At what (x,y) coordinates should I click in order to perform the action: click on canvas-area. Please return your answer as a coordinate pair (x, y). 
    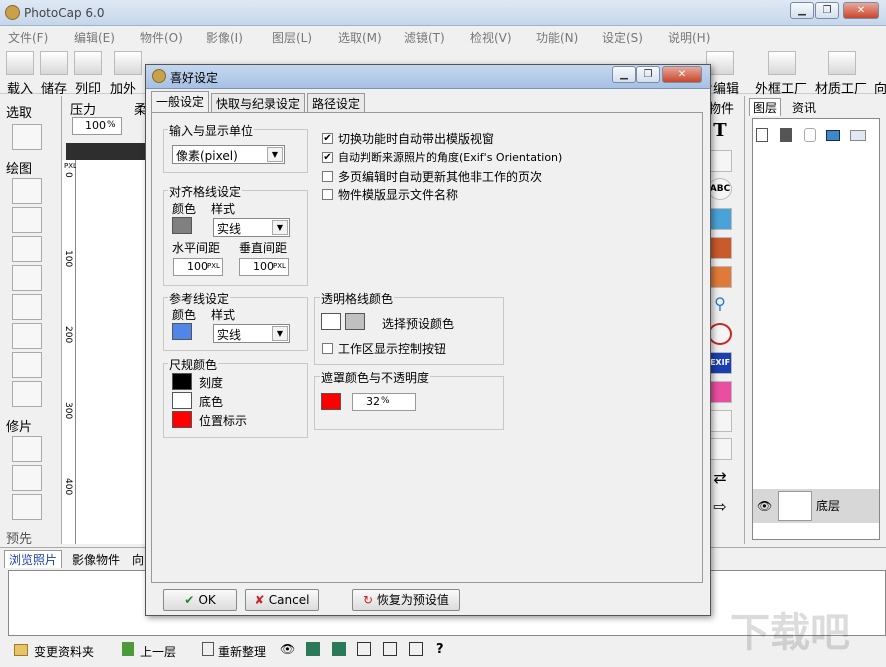
    Looking at the image, I should click on (111, 352).